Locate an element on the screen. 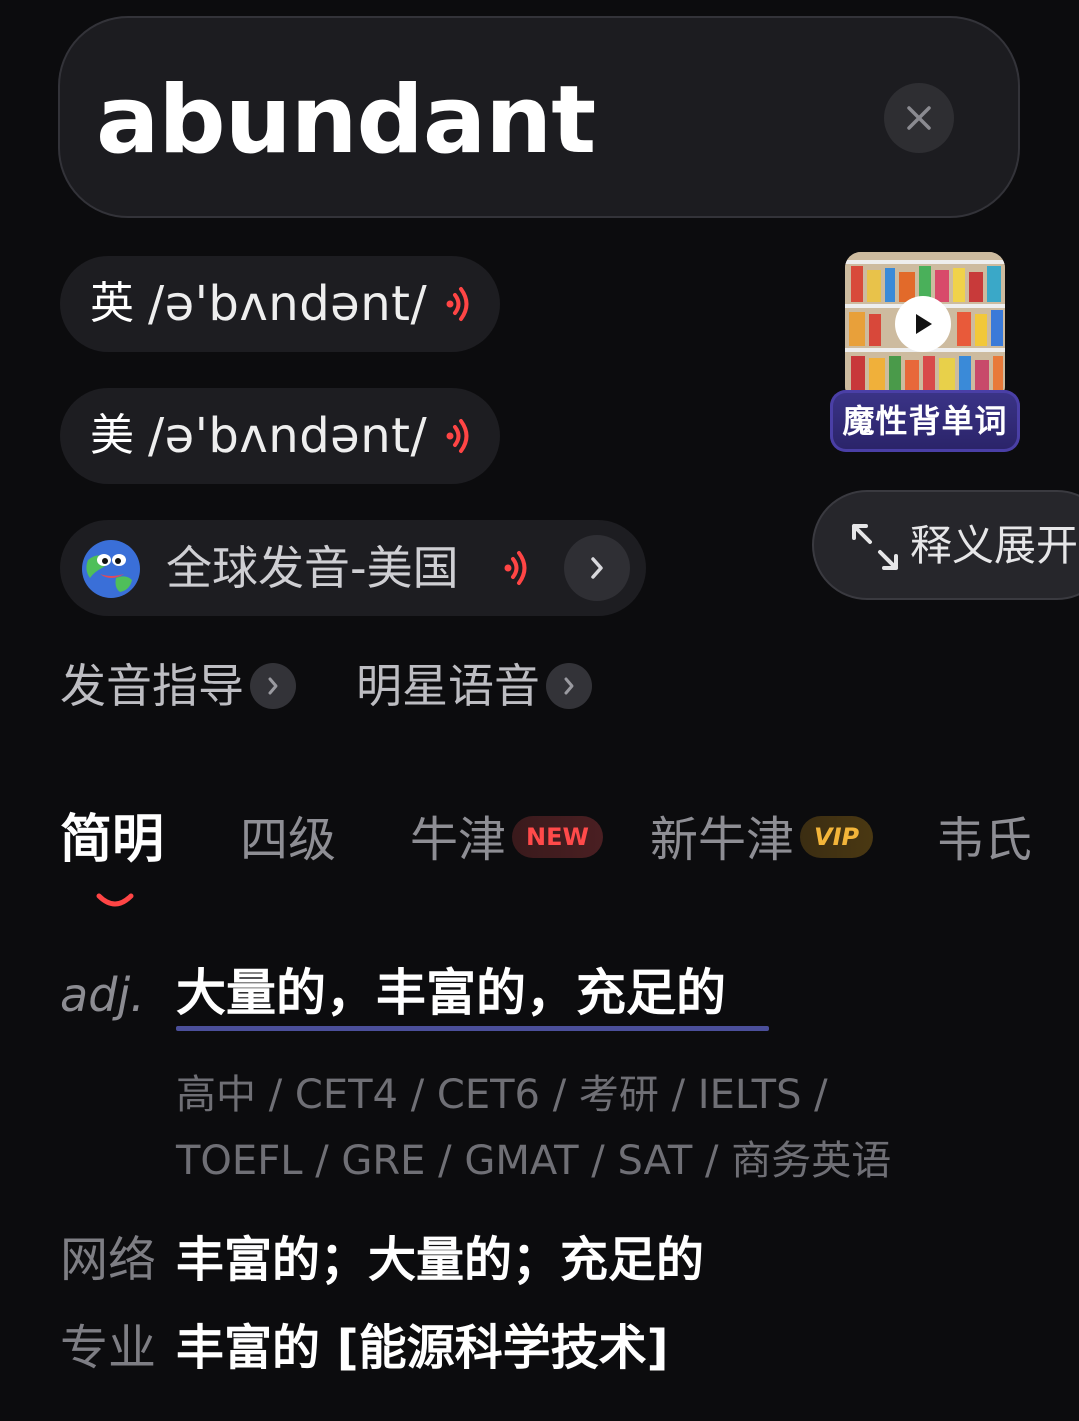 This screenshot has width=1079, height=1421. tab-concise: 简明 is located at coordinates (112, 840).